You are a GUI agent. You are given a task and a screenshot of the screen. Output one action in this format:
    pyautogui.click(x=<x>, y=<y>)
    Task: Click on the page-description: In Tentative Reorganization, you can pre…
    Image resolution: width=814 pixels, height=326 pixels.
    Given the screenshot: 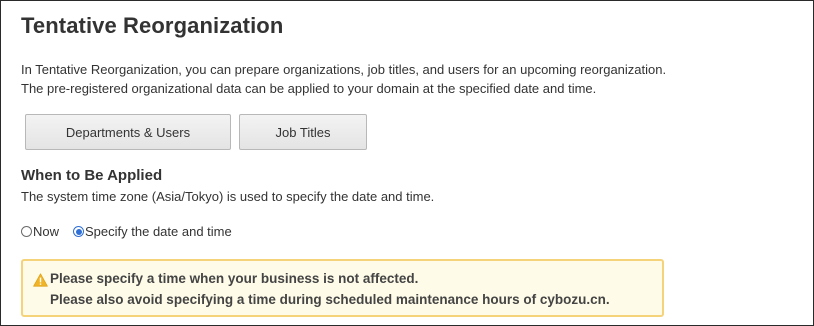 What is the action you would take?
    pyautogui.click(x=343, y=79)
    